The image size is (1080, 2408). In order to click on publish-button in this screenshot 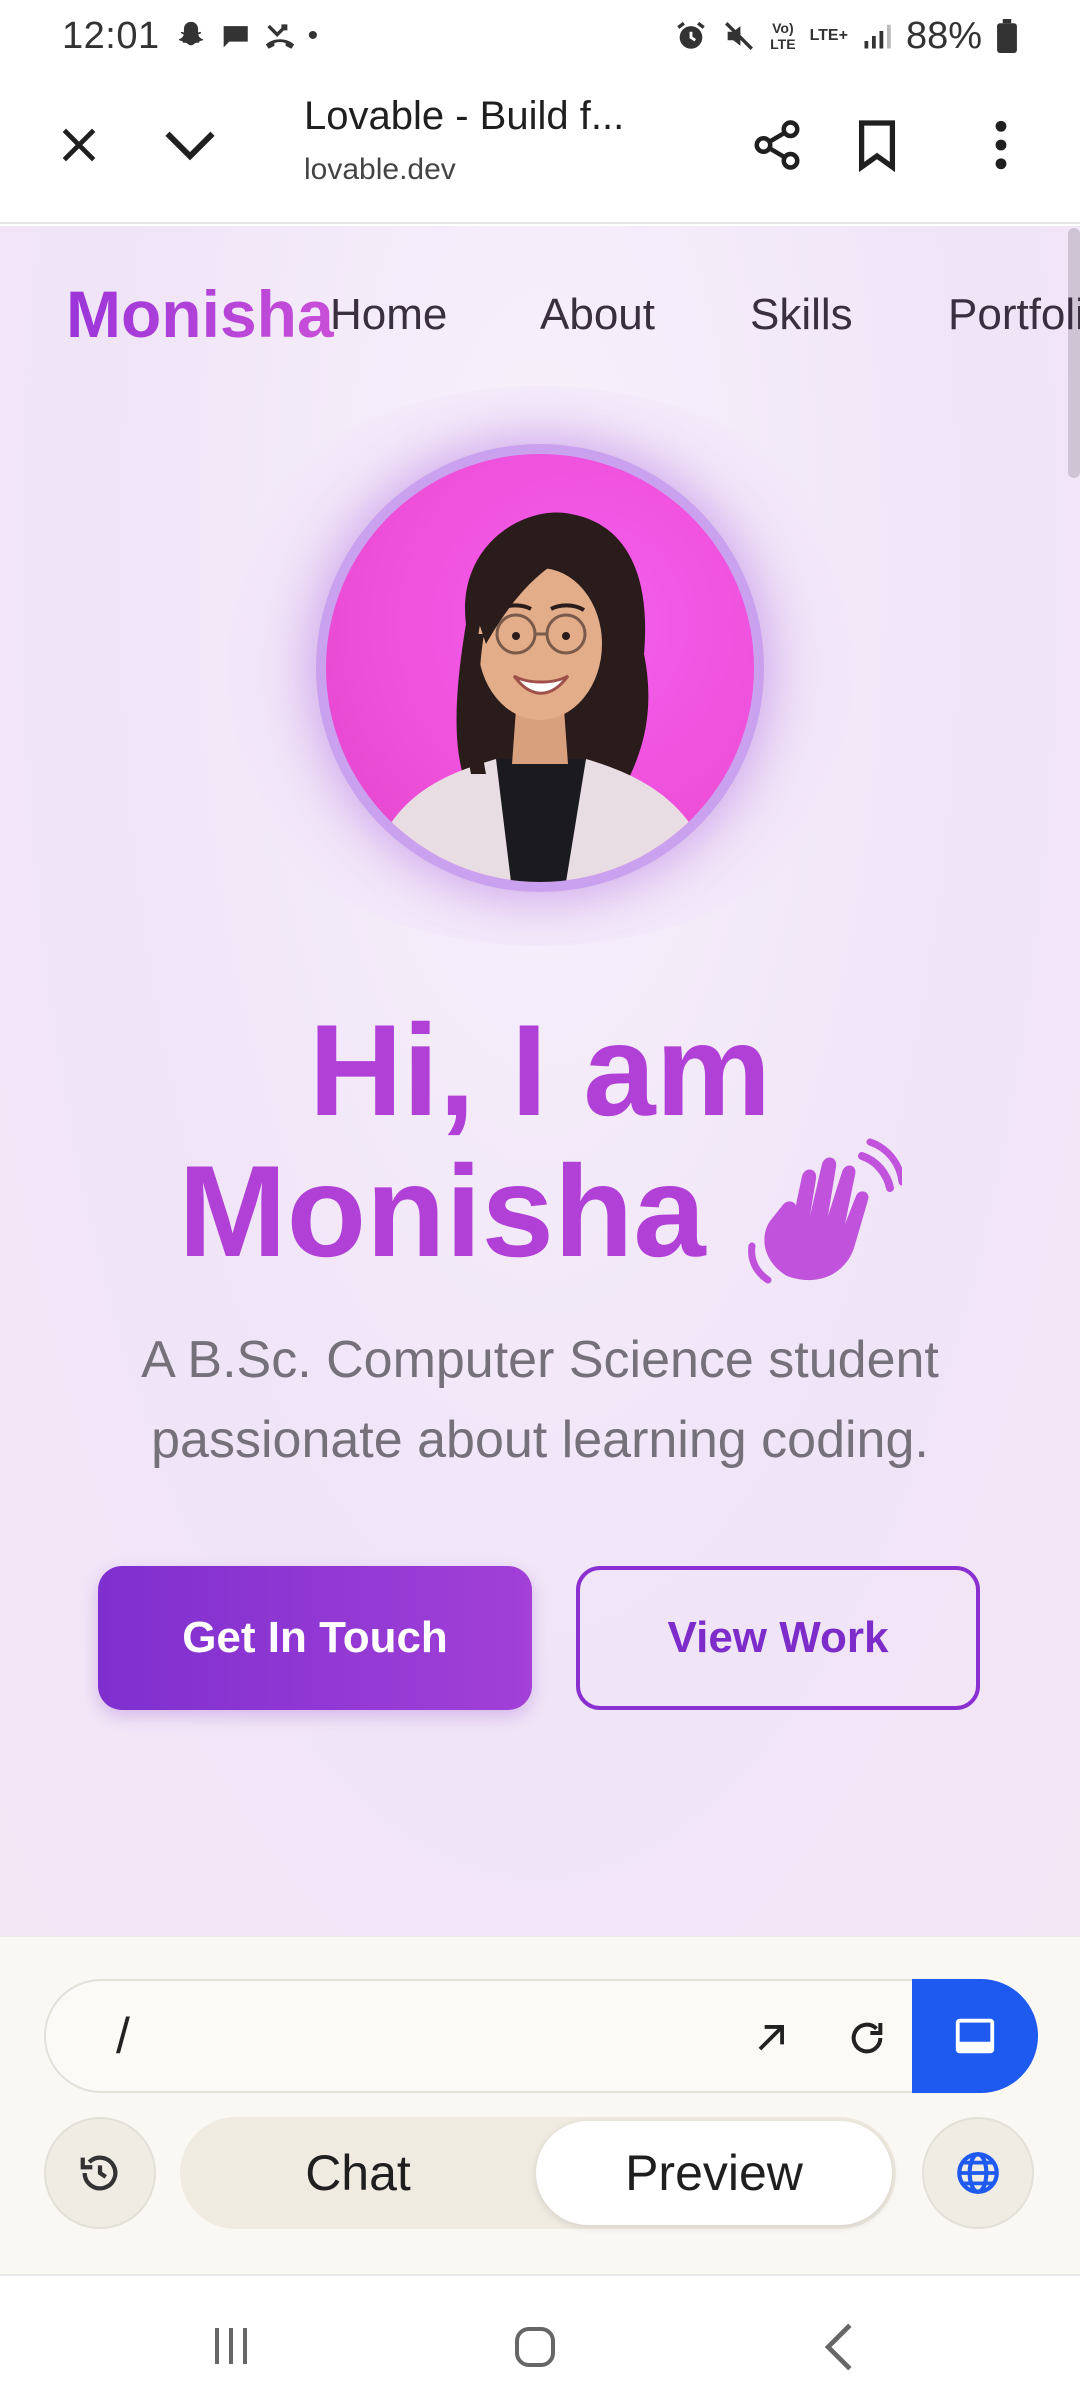, I will do `click(978, 2173)`.